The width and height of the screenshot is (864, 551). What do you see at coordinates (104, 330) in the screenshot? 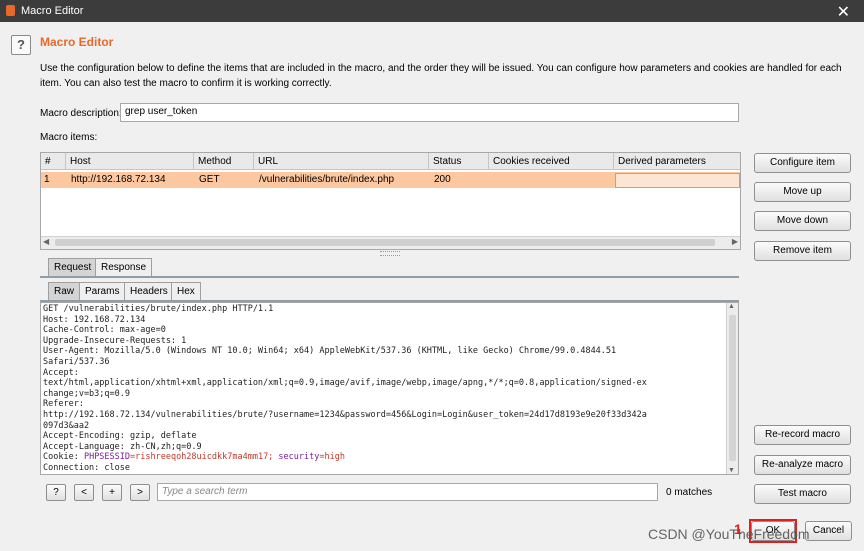
I see `header-line: Cache-Control: max-age=0` at bounding box center [104, 330].